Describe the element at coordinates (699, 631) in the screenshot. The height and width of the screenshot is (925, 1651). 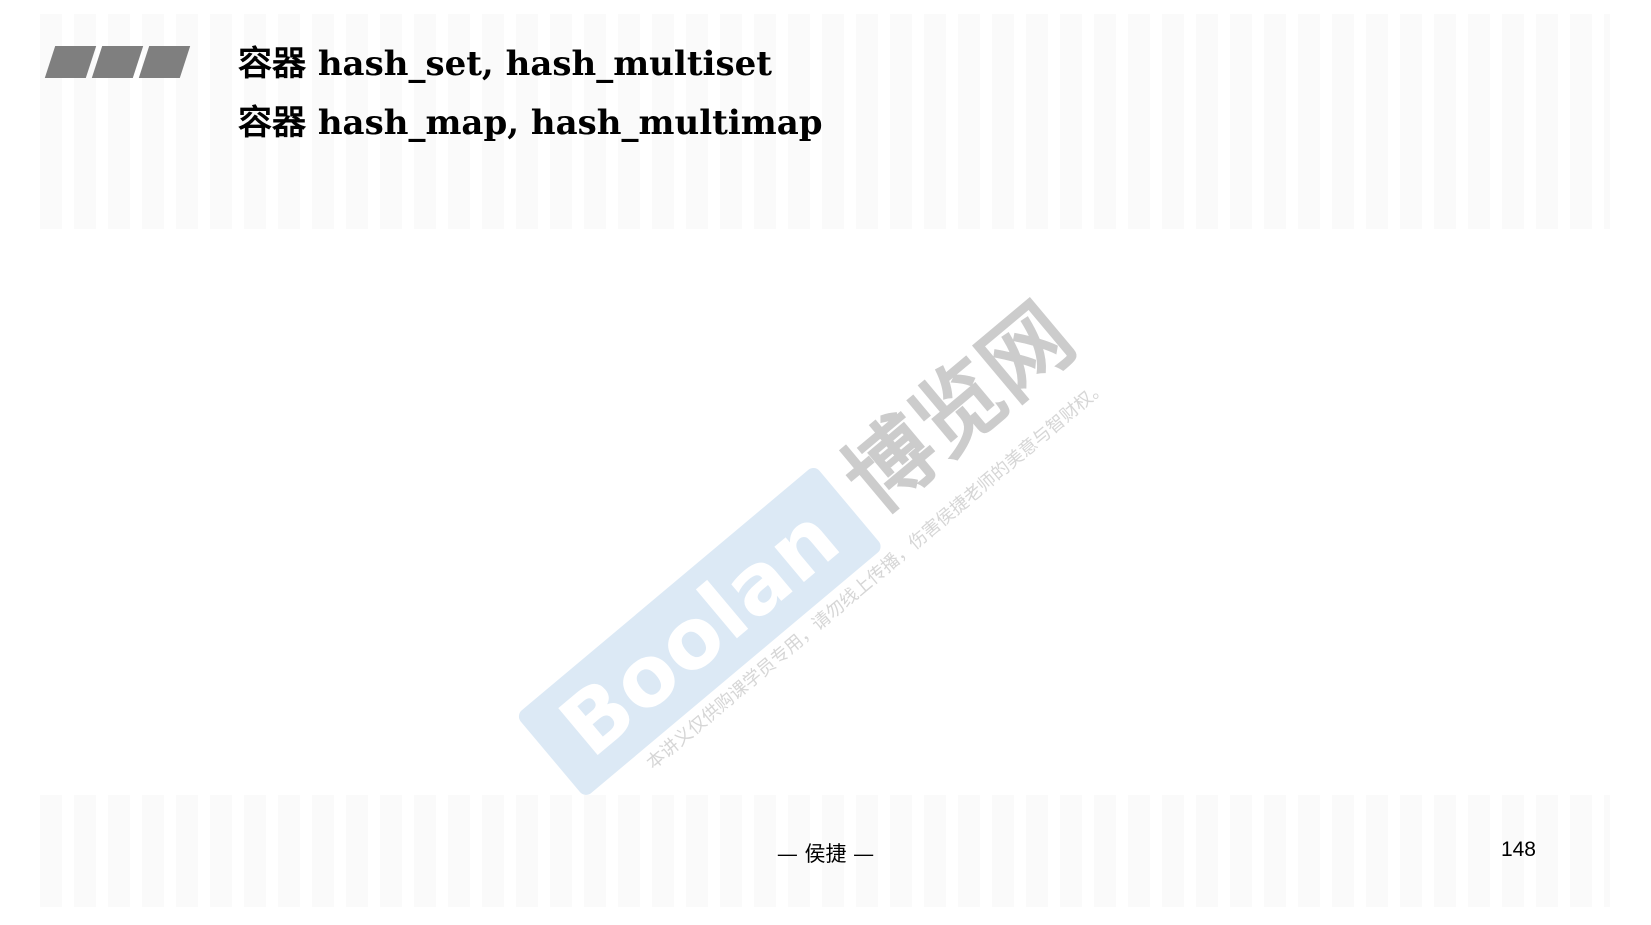
I see `watermark-logo: Boolan` at that location.